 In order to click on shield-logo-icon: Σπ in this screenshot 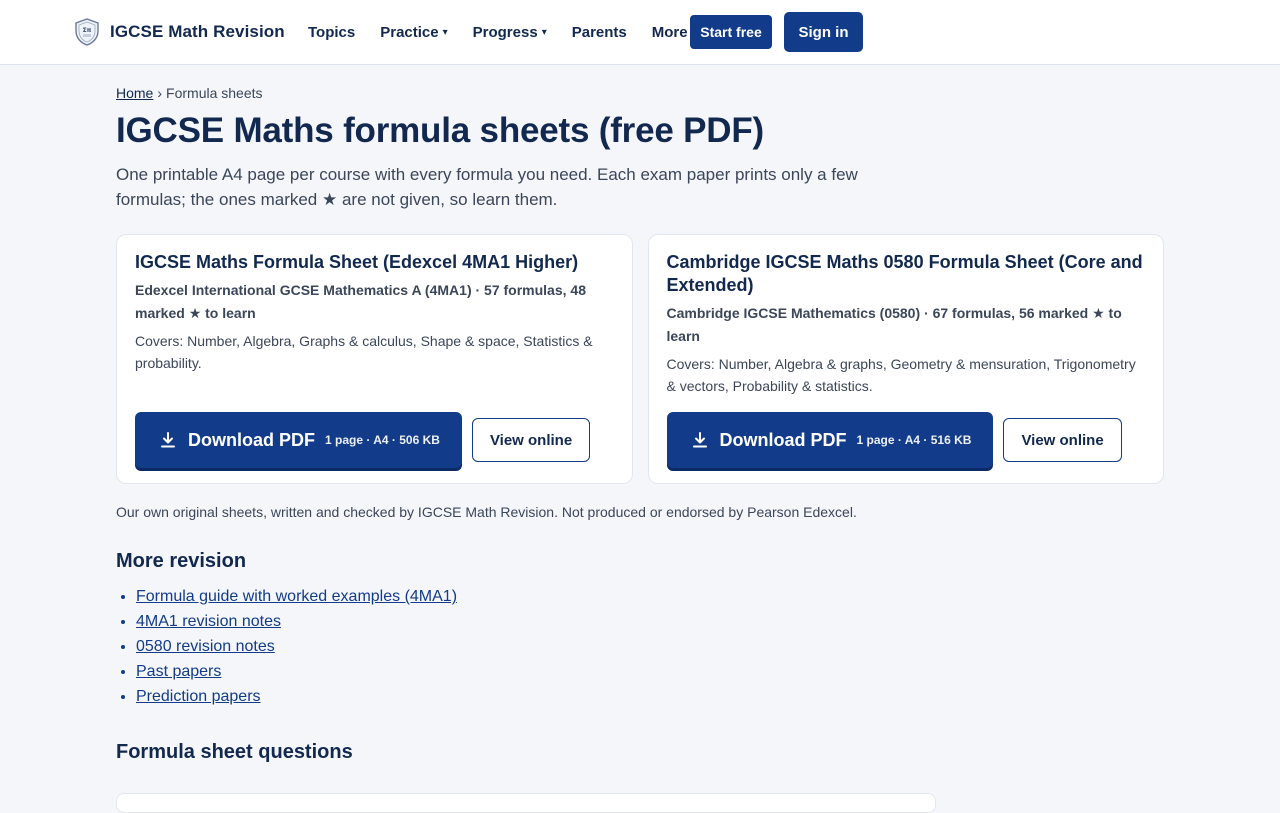, I will do `click(87, 32)`.